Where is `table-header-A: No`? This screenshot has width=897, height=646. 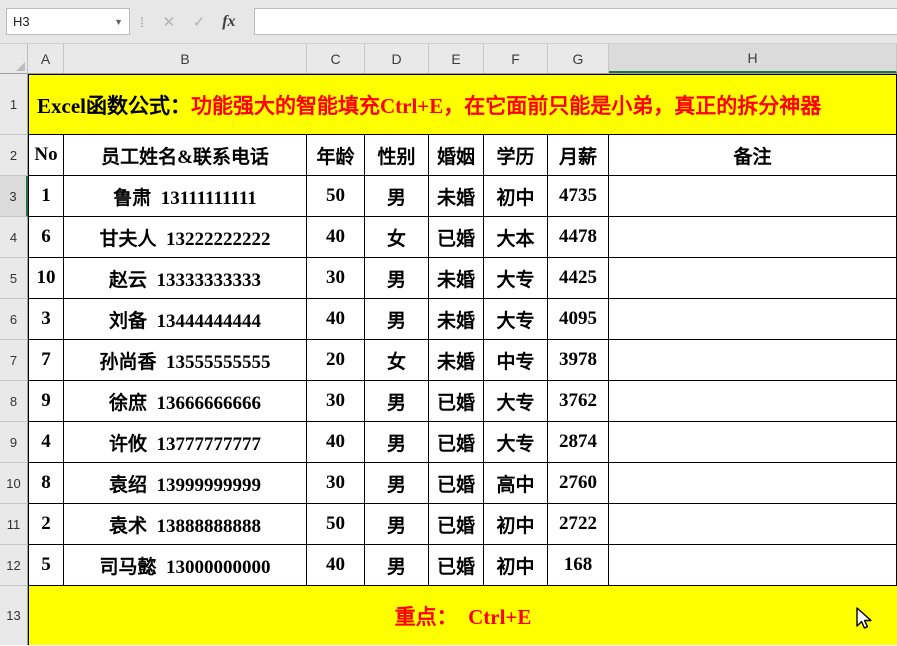 table-header-A: No is located at coordinates (46, 155).